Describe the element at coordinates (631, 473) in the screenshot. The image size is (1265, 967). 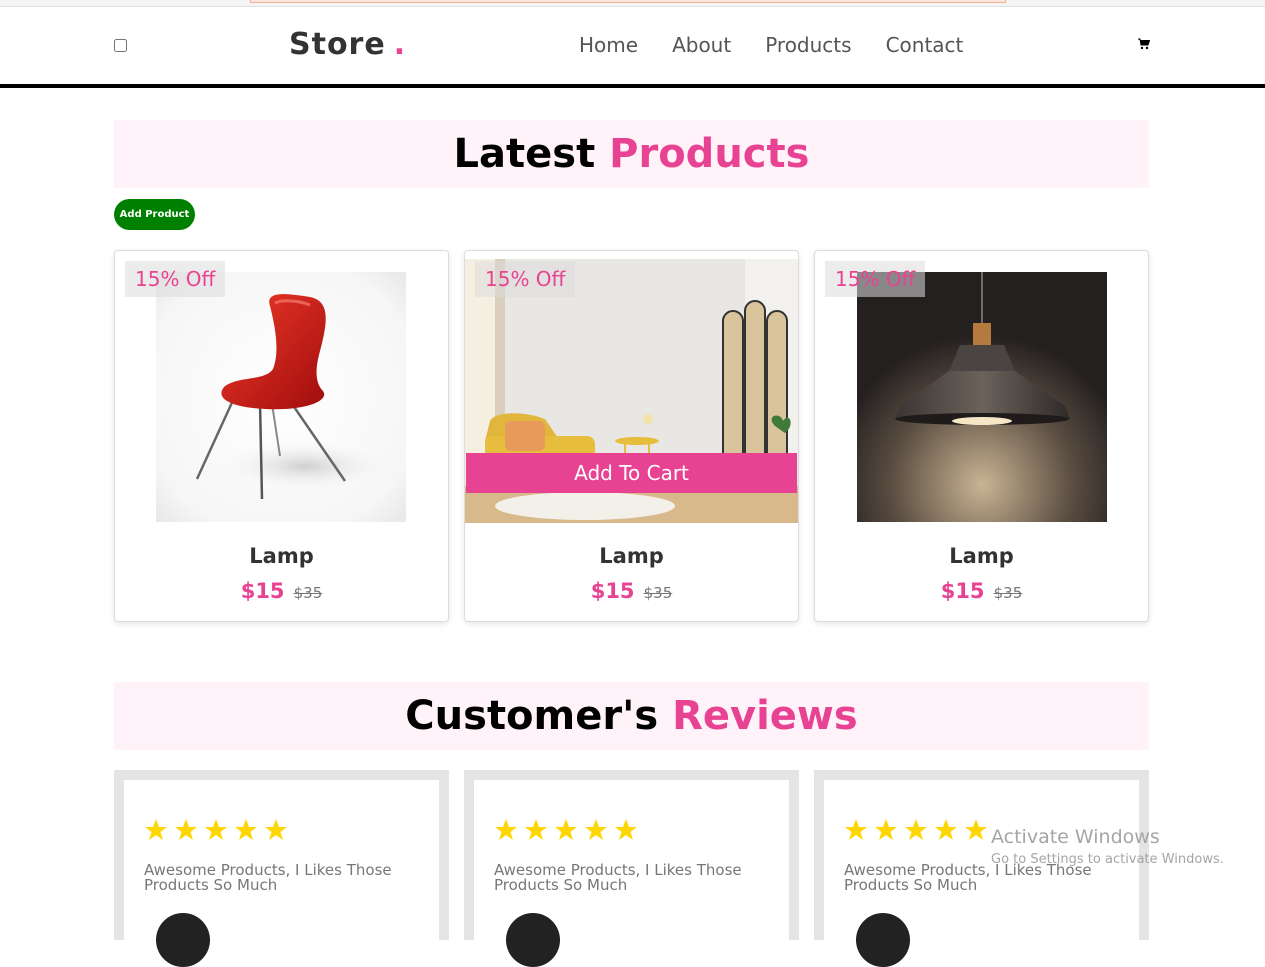
I see `add-to-cart-button: Add To Cart` at that location.